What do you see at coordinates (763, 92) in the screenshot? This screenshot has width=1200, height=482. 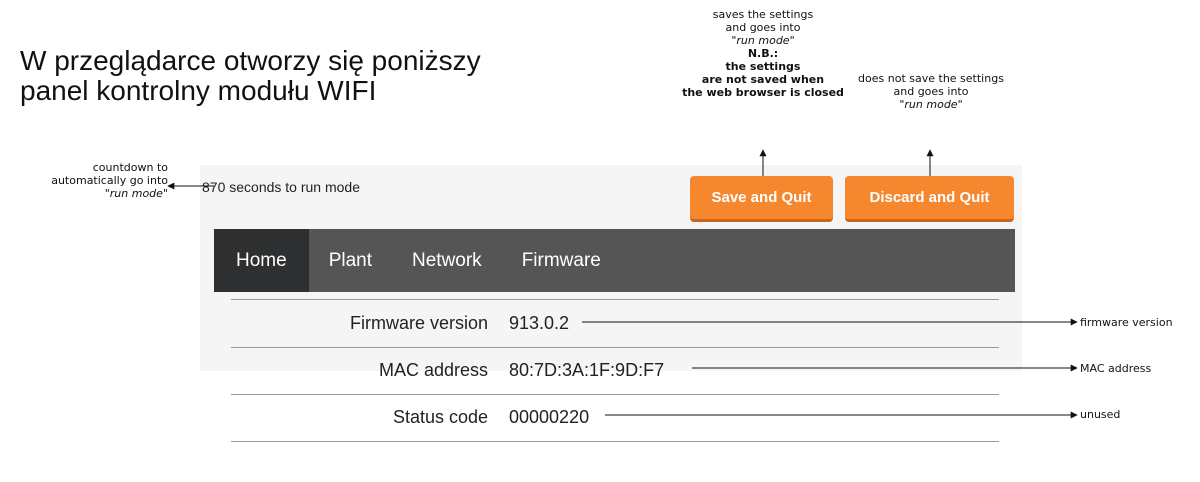 I see `annotation-text: the web browser is closed` at bounding box center [763, 92].